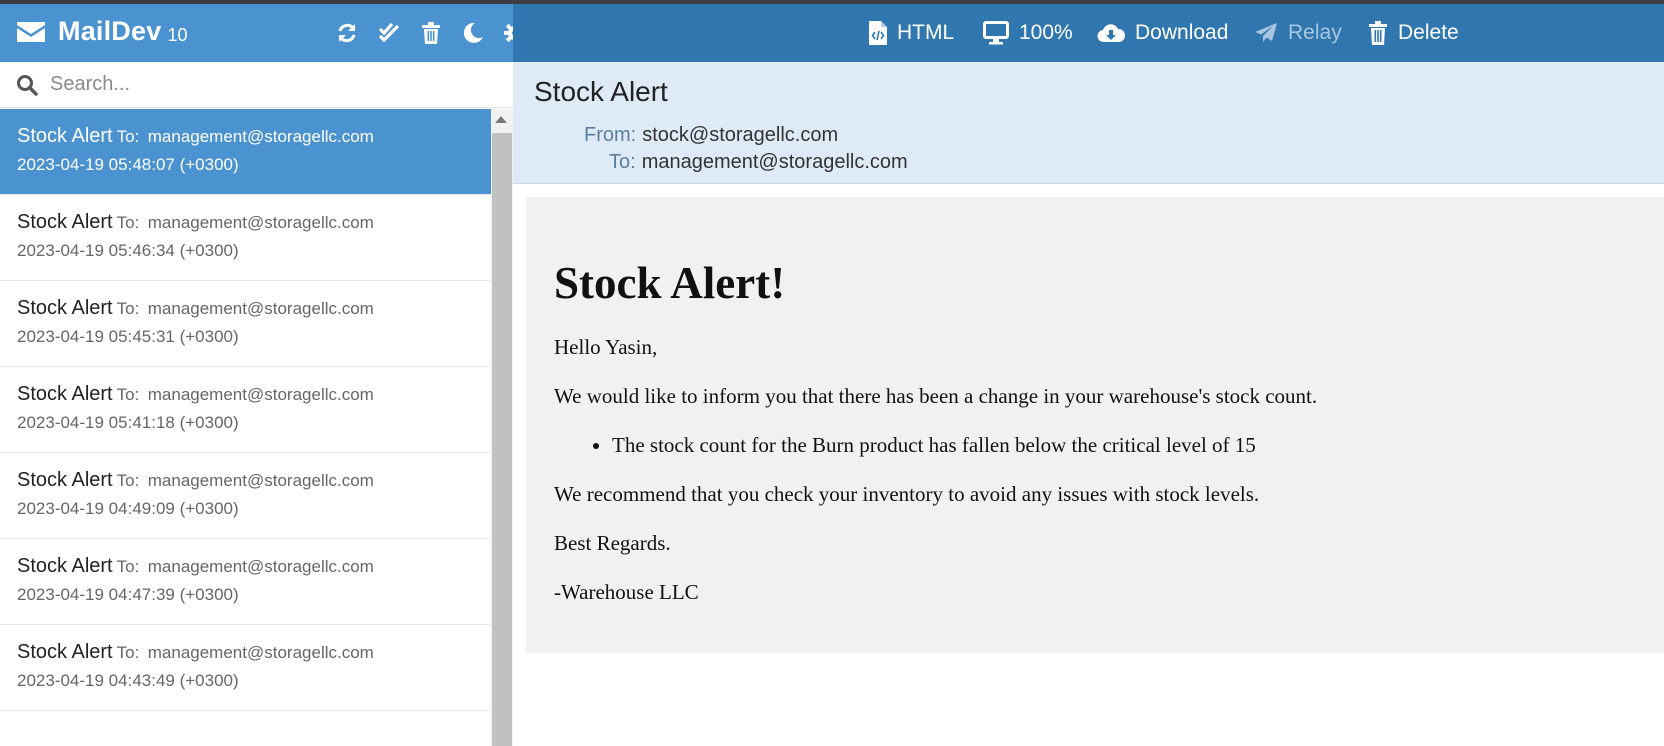 Image resolution: width=1664 pixels, height=746 pixels. Describe the element at coordinates (1266, 32) in the screenshot. I see `paper-plane-icon` at that location.